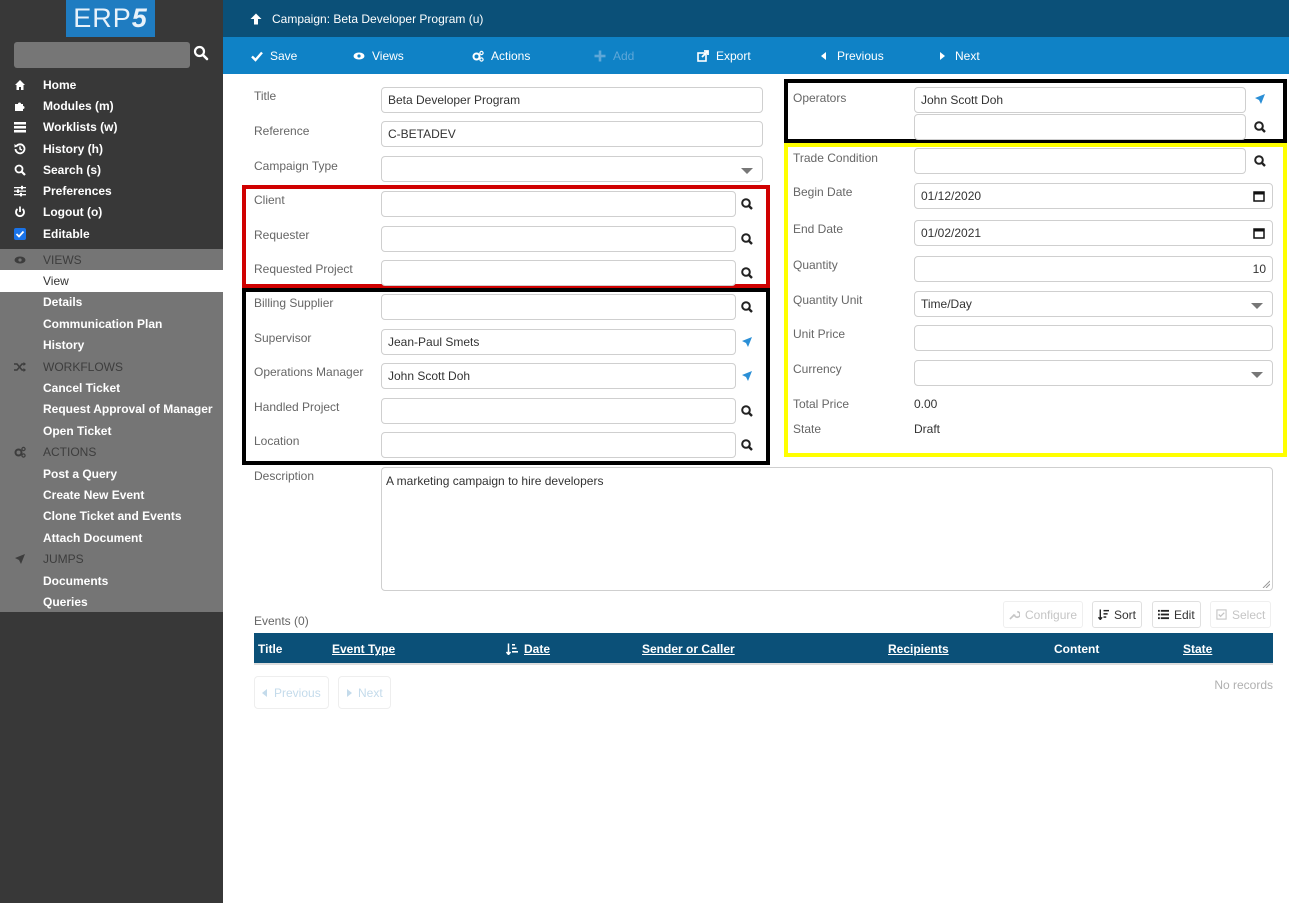 This screenshot has height=903, width=1289. What do you see at coordinates (1093, 269) in the screenshot?
I see `quantity-input: 10` at bounding box center [1093, 269].